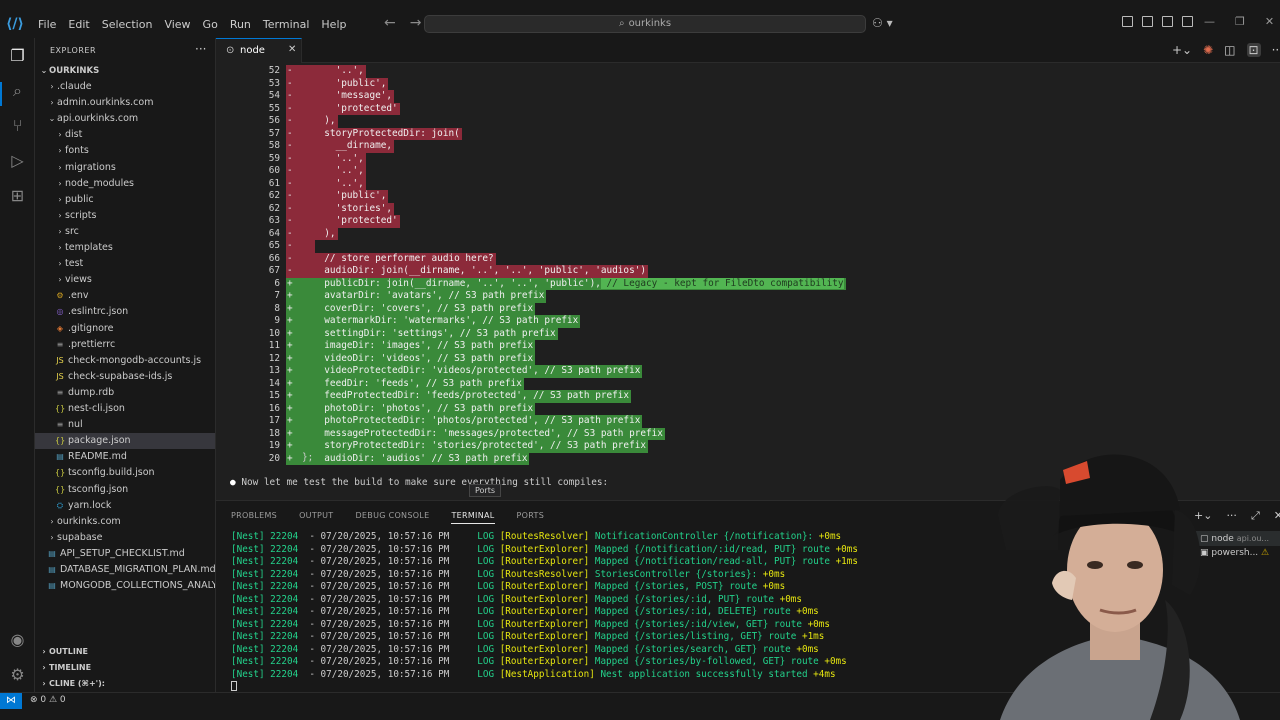  I want to click on removed-line: 57- storyProtectedDir: join(, so click(748, 133).